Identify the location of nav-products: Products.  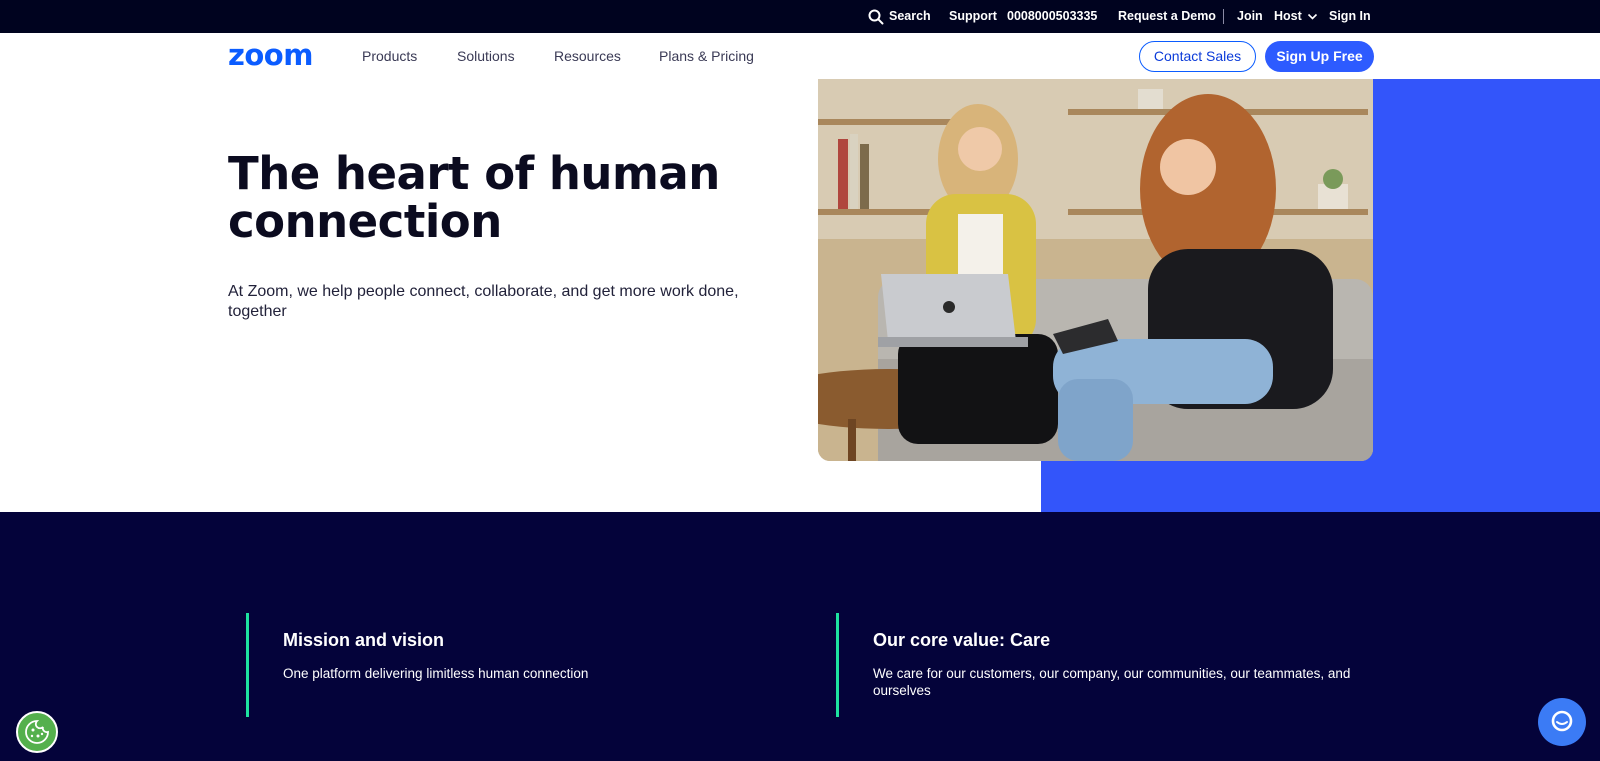
(389, 56).